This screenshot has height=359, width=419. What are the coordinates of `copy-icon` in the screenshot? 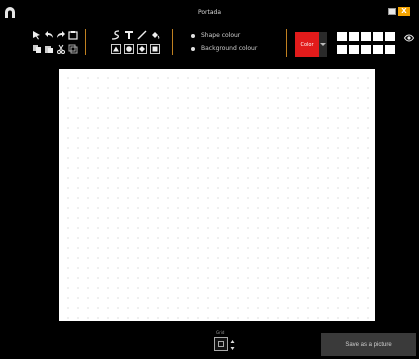 It's located at (37, 49).